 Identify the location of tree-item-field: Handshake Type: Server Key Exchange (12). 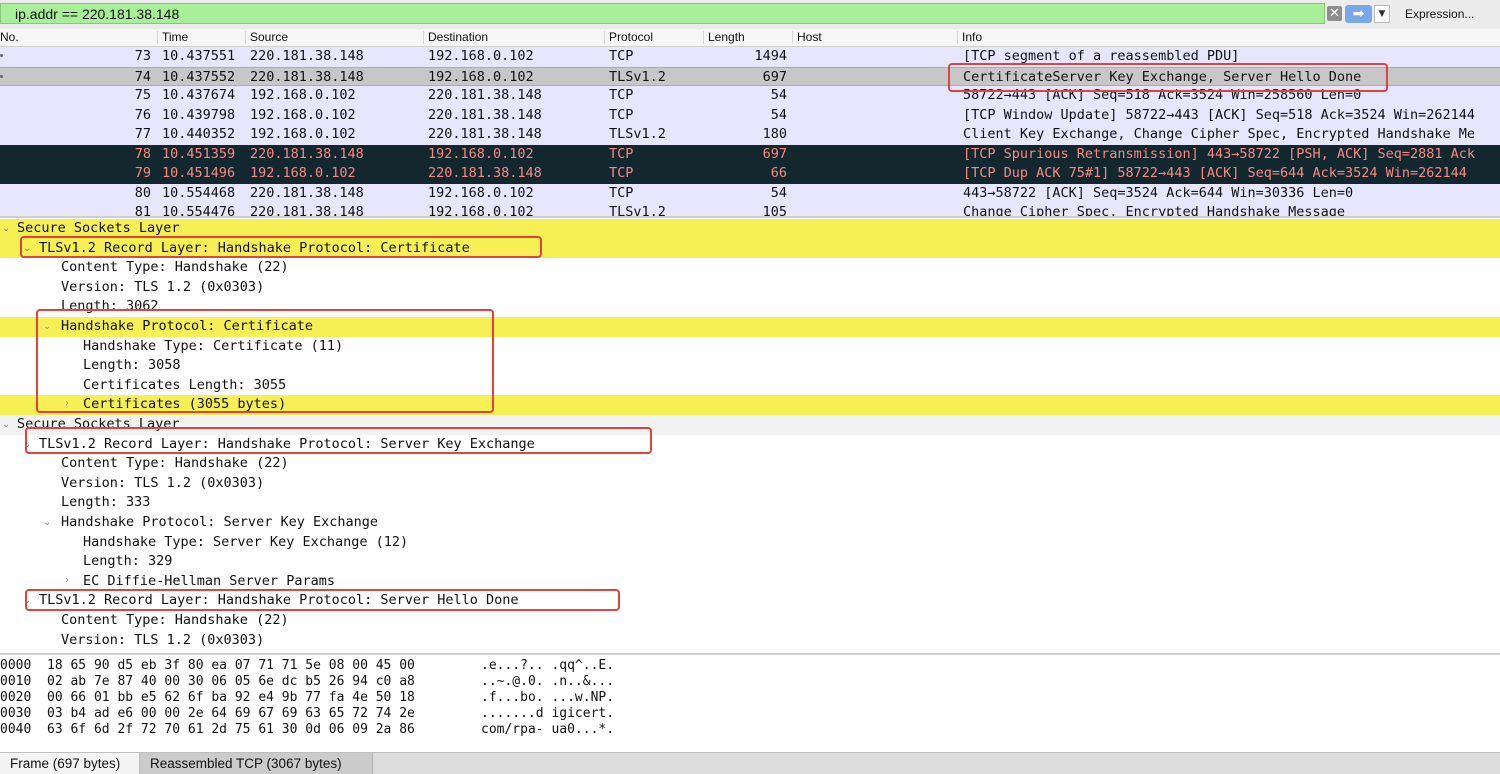
(750, 543).